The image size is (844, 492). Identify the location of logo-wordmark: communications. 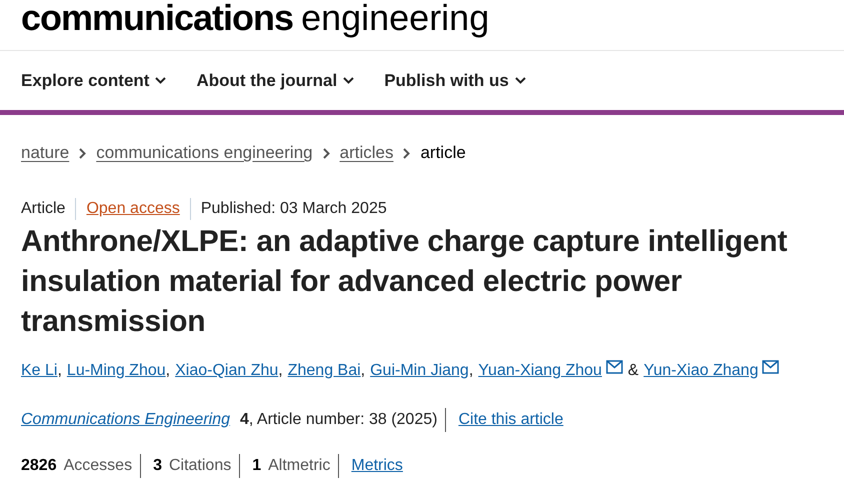
(157, 18).